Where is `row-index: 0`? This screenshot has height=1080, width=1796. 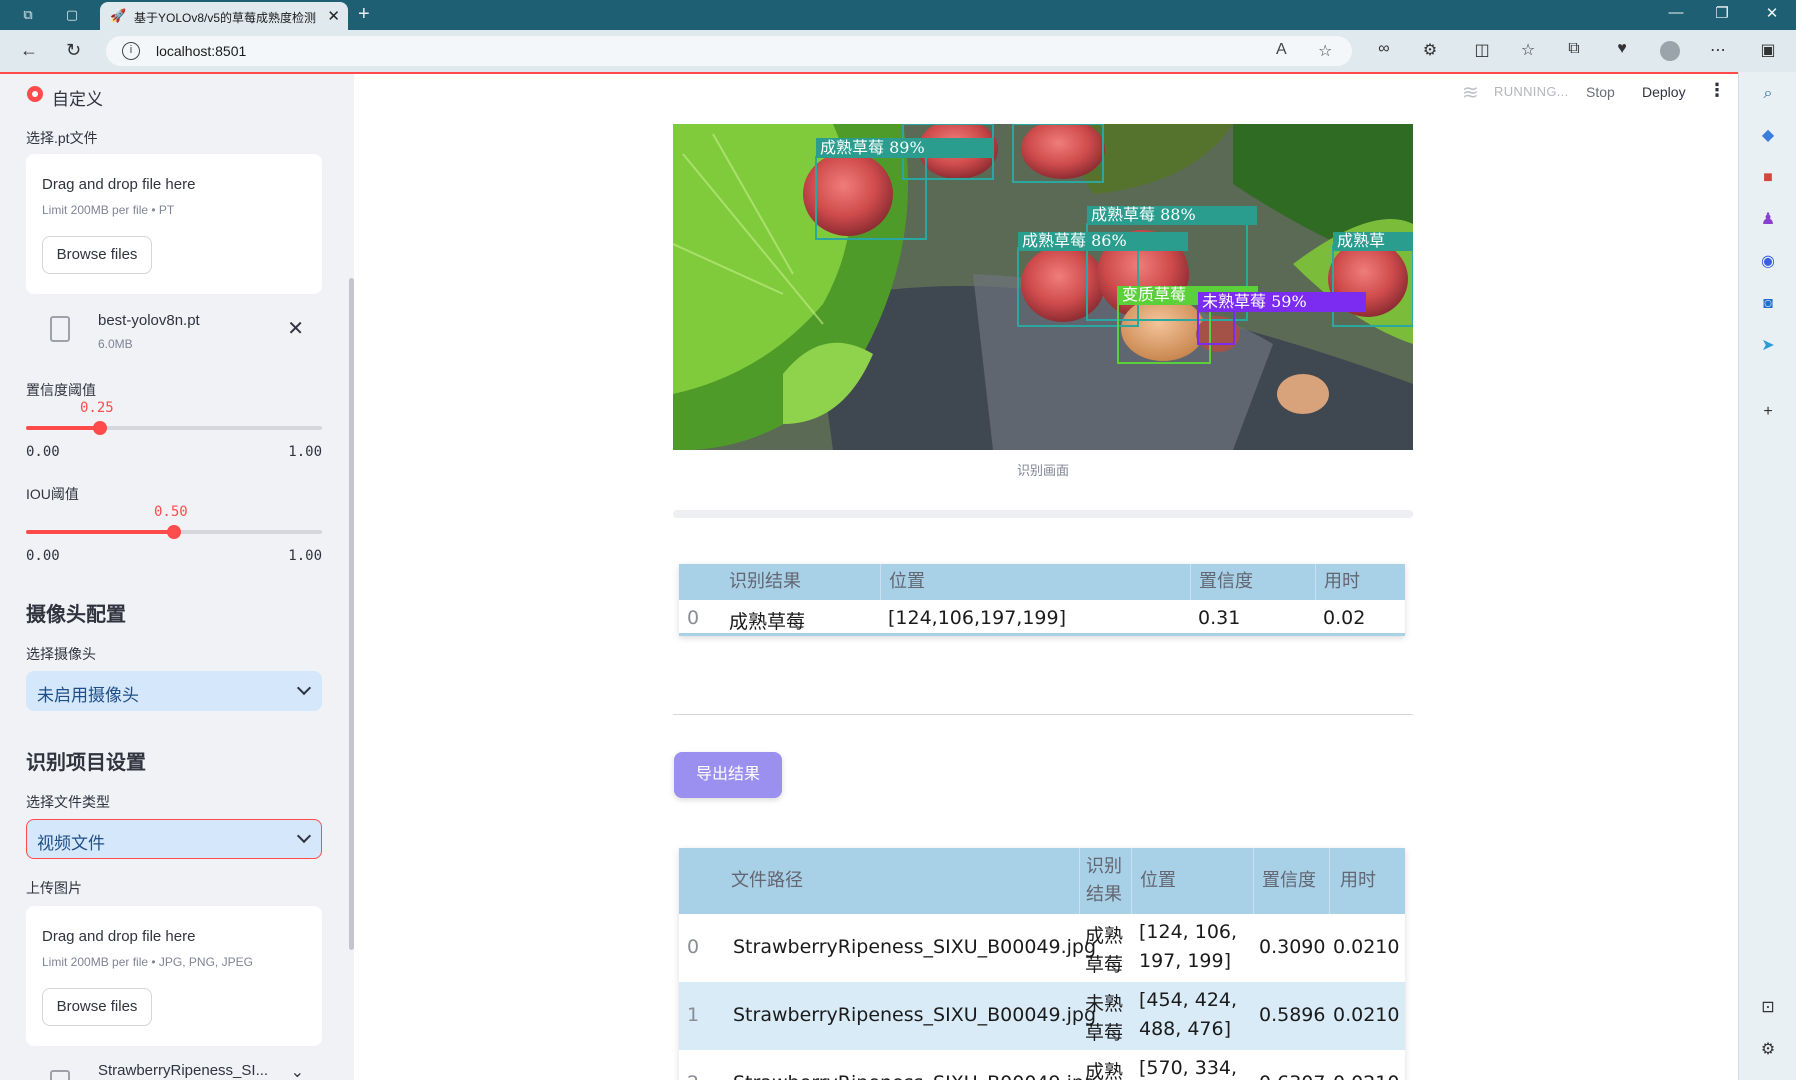 row-index: 0 is located at coordinates (693, 618).